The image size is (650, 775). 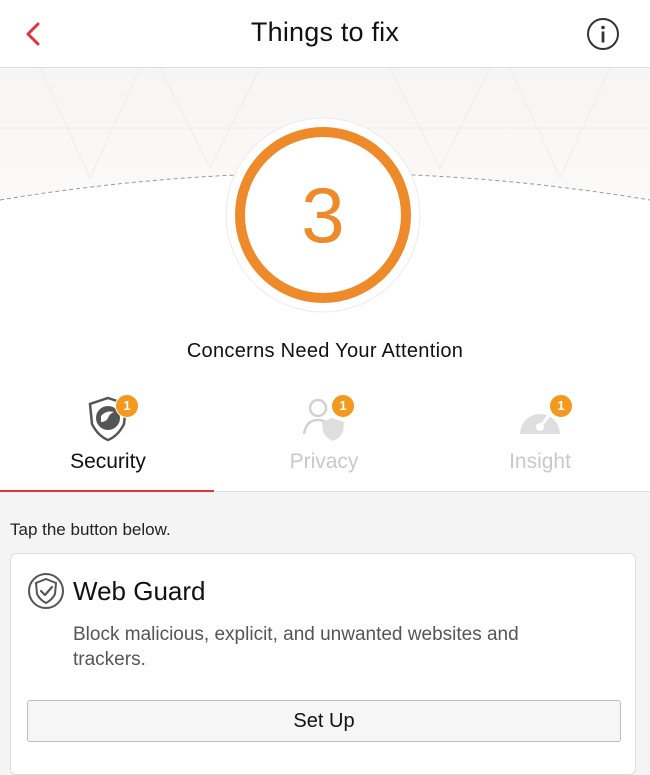 I want to click on tab-security: 1 Security, so click(x=108, y=436).